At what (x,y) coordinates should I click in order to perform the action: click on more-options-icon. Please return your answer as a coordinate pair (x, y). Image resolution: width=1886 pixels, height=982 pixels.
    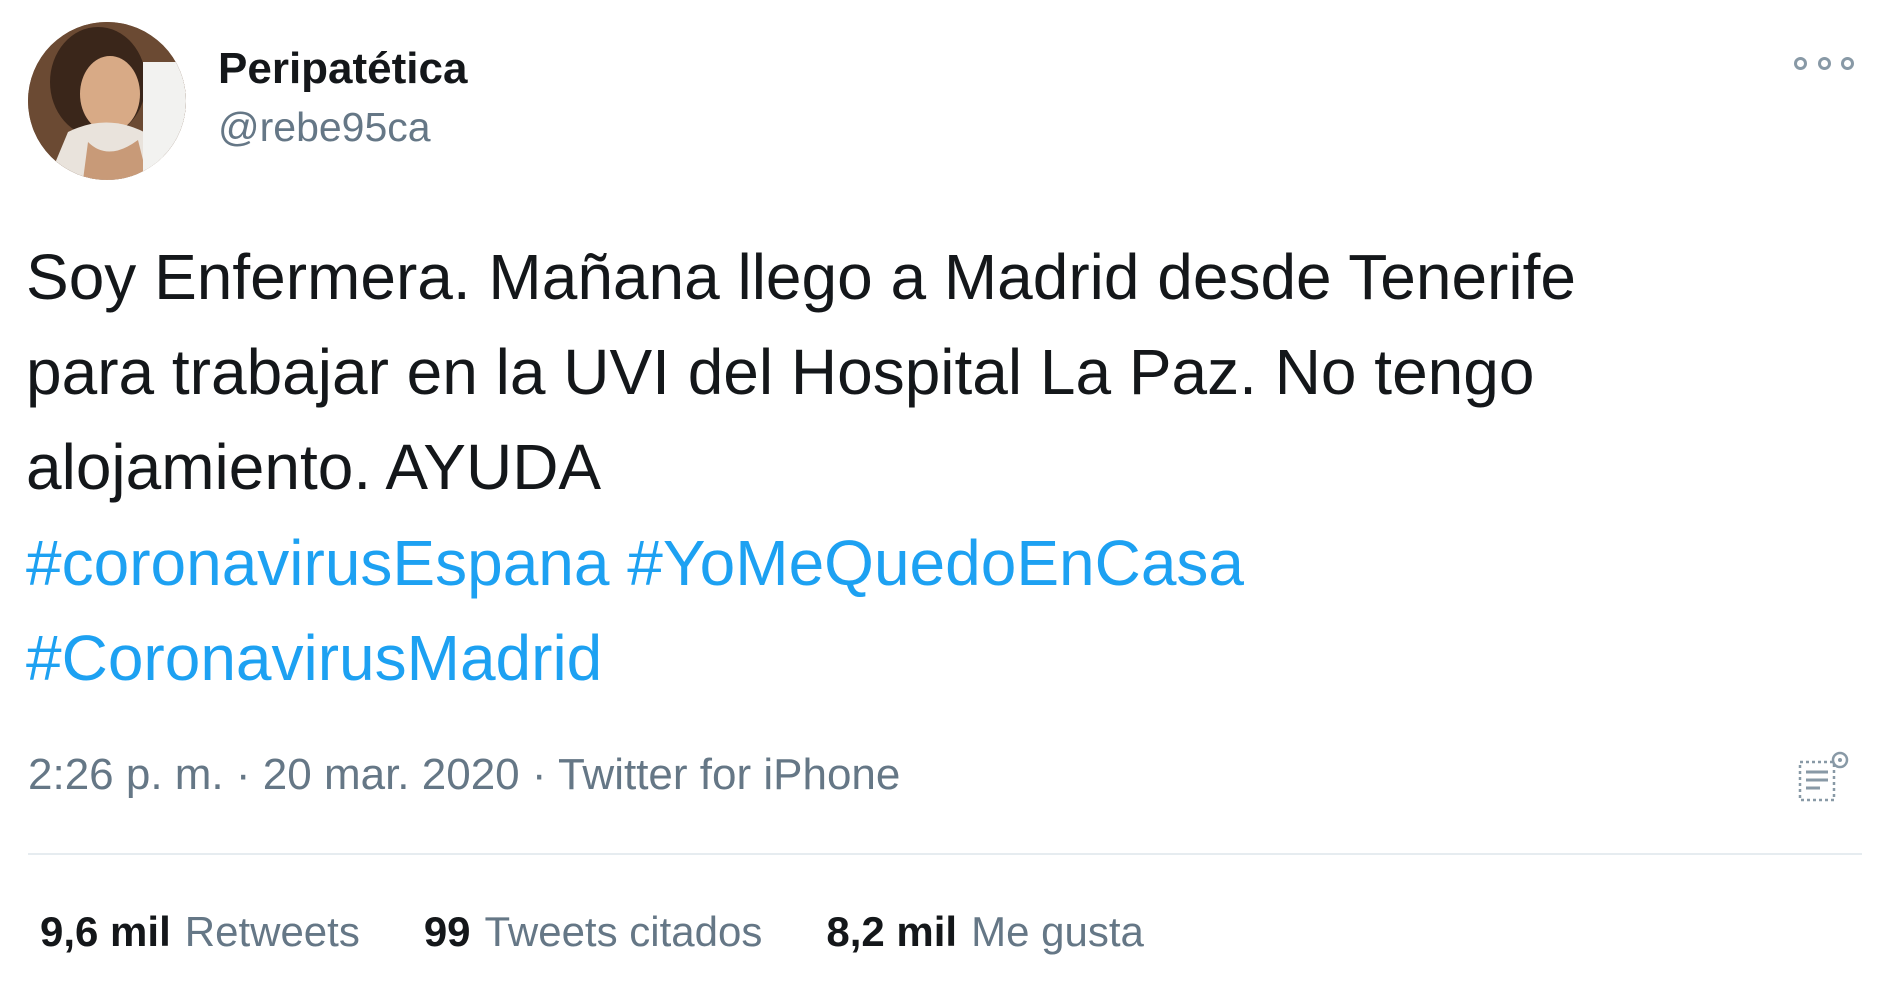
    Looking at the image, I should click on (1824, 63).